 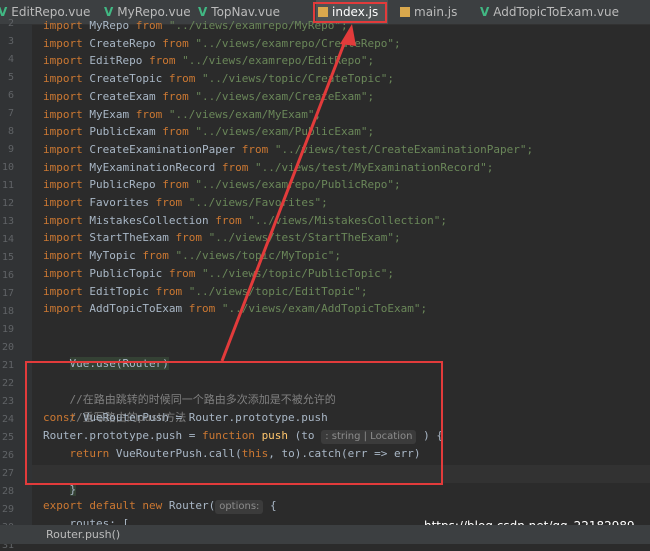 I want to click on annotation-arrow, so click(x=288, y=193).